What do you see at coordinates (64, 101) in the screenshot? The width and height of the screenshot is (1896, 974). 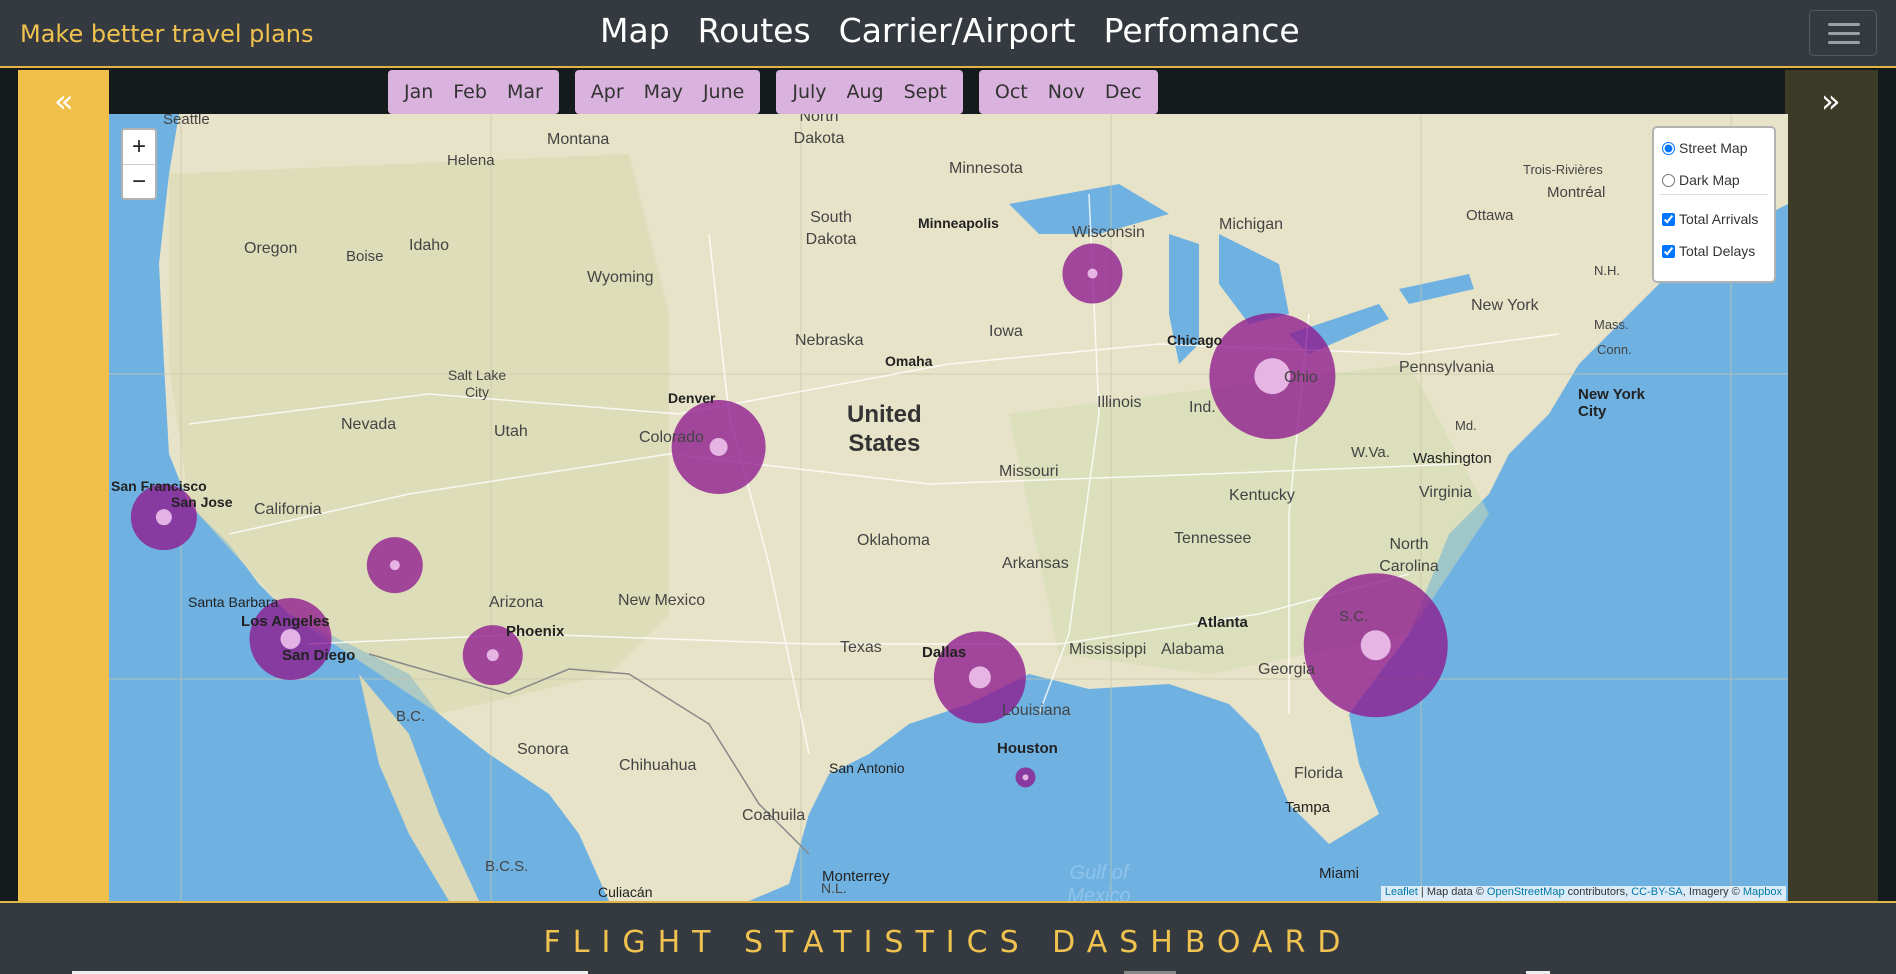 I see `collapse-left-button: «` at bounding box center [64, 101].